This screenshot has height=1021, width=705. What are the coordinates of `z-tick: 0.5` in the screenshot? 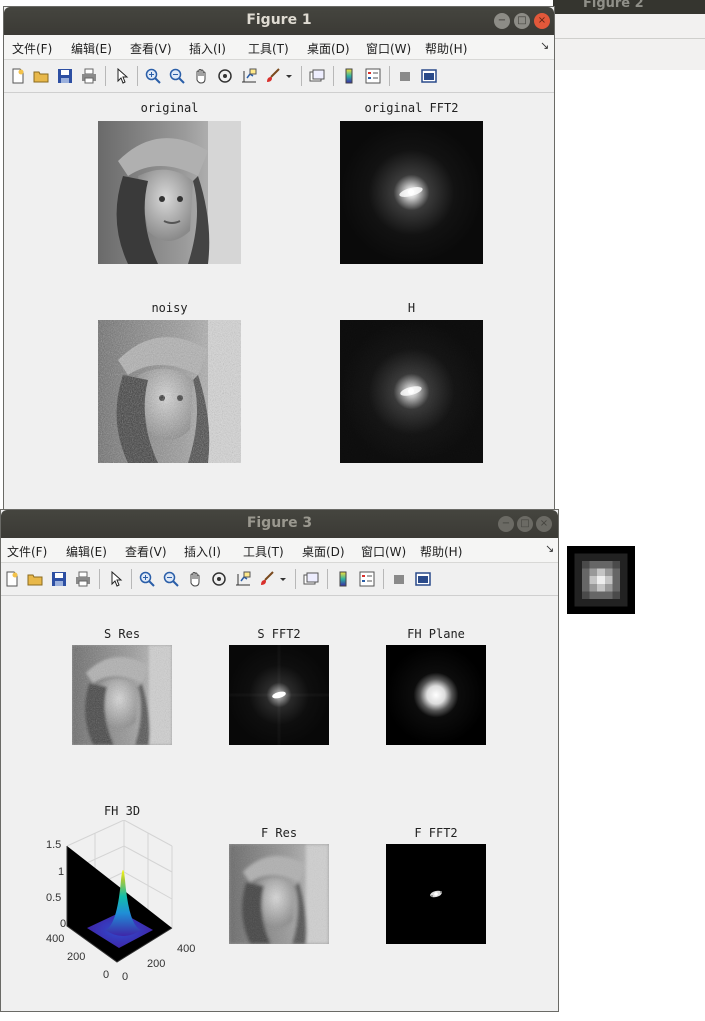 It's located at (54, 898).